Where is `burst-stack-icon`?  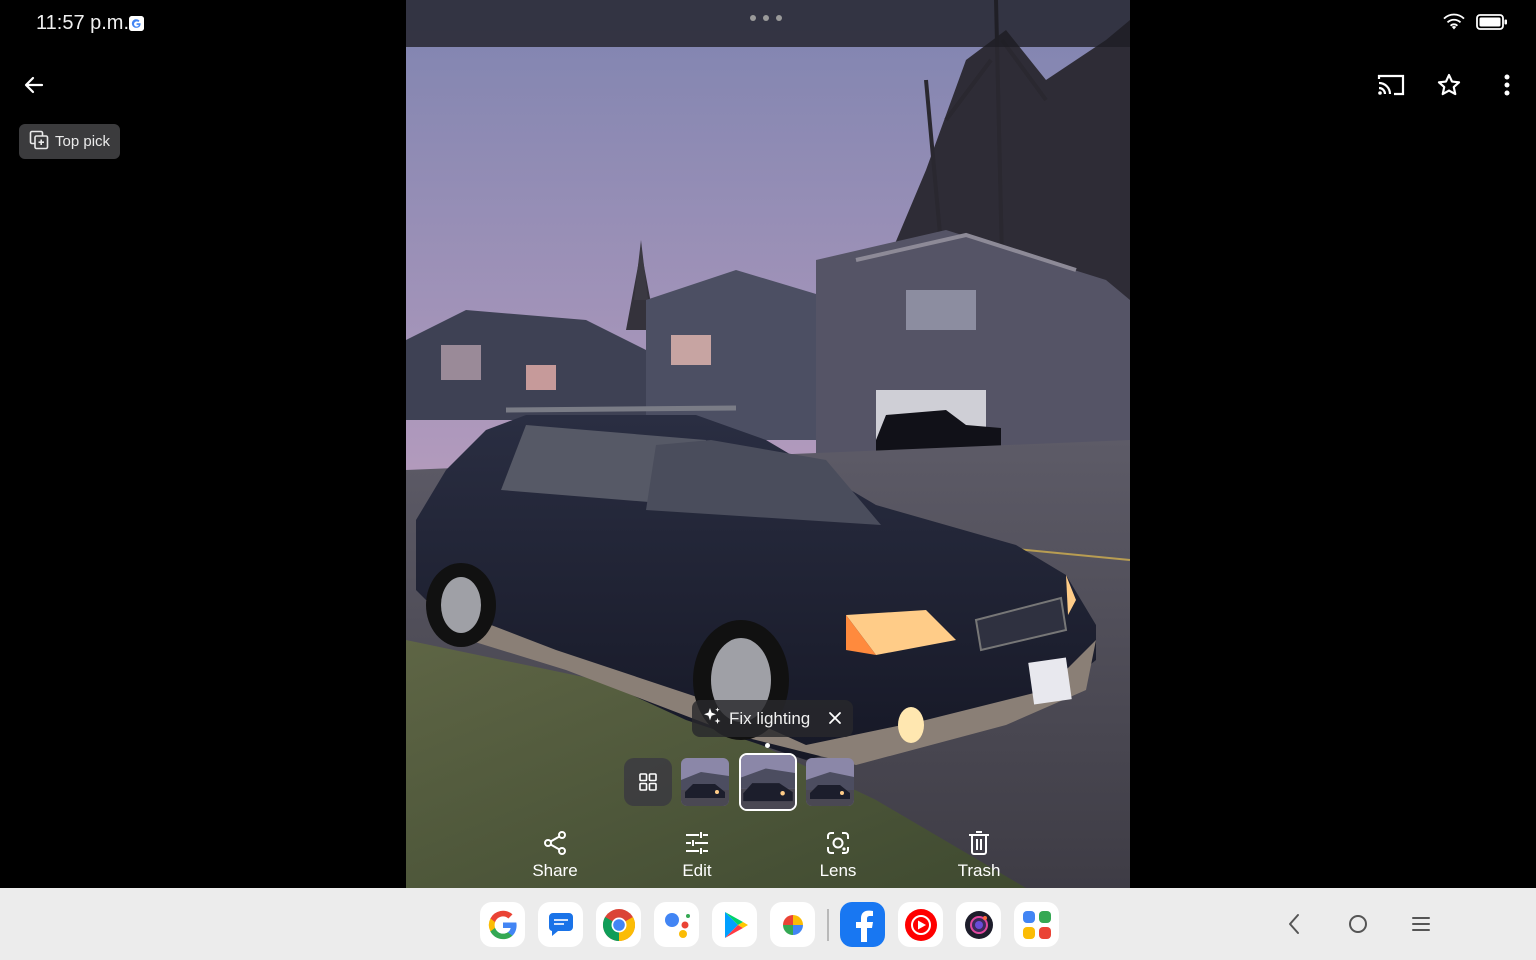 burst-stack-icon is located at coordinates (39, 142).